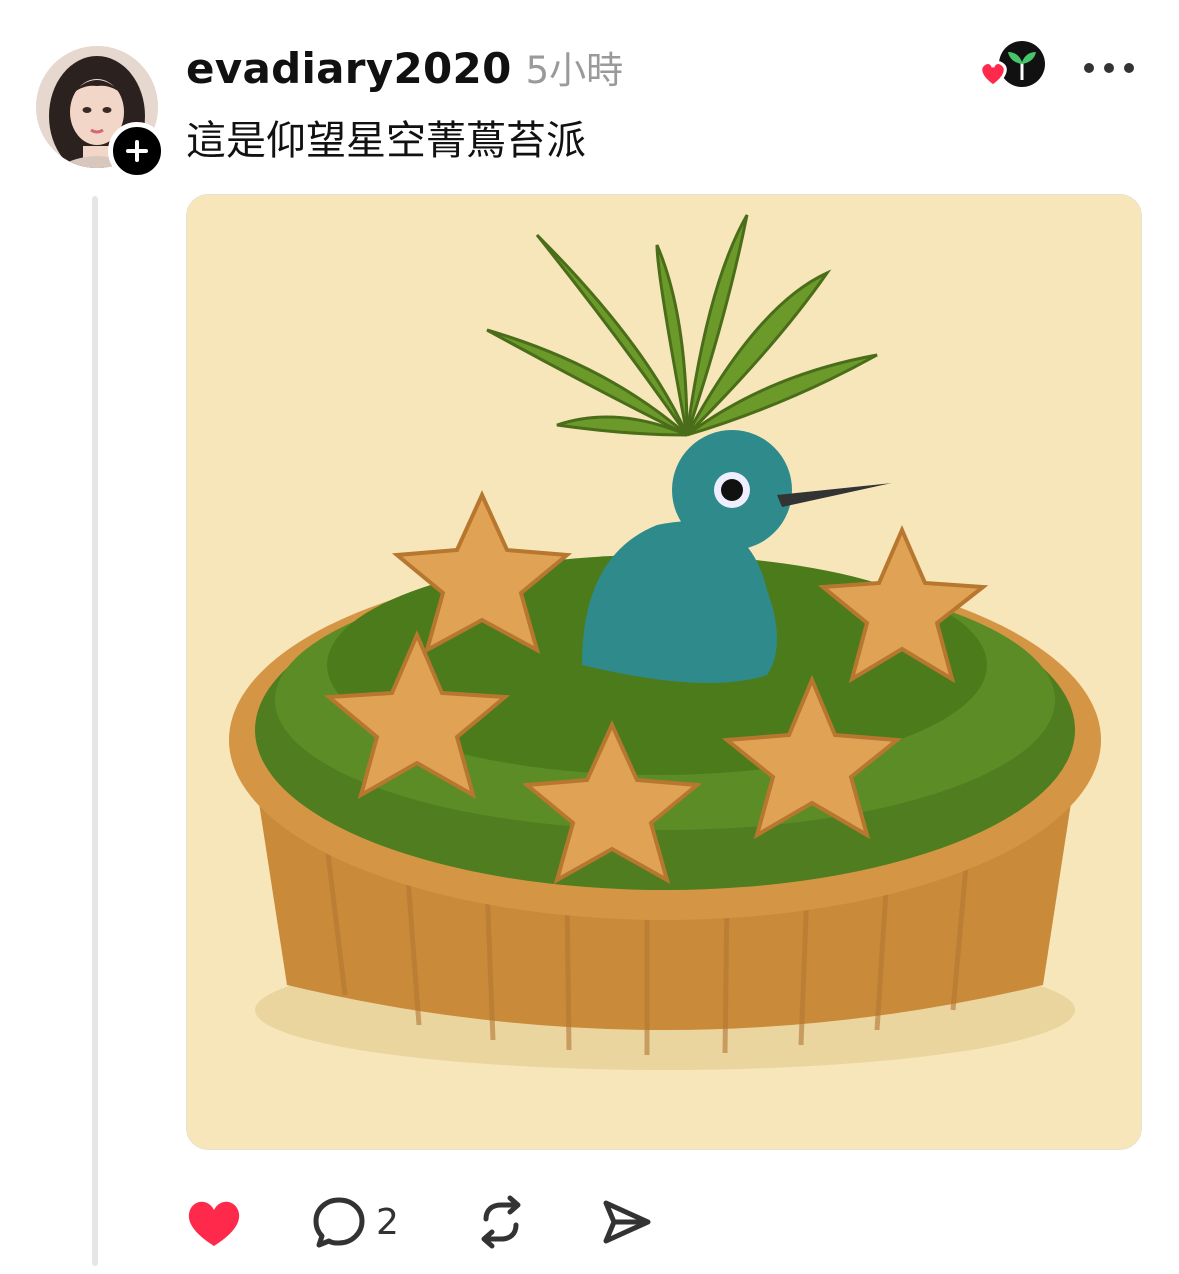 Image resolution: width=1179 pixels, height=1274 pixels. Describe the element at coordinates (386, 141) in the screenshot. I see `post-text: 這是仰望星空菁蔦苔派` at that location.